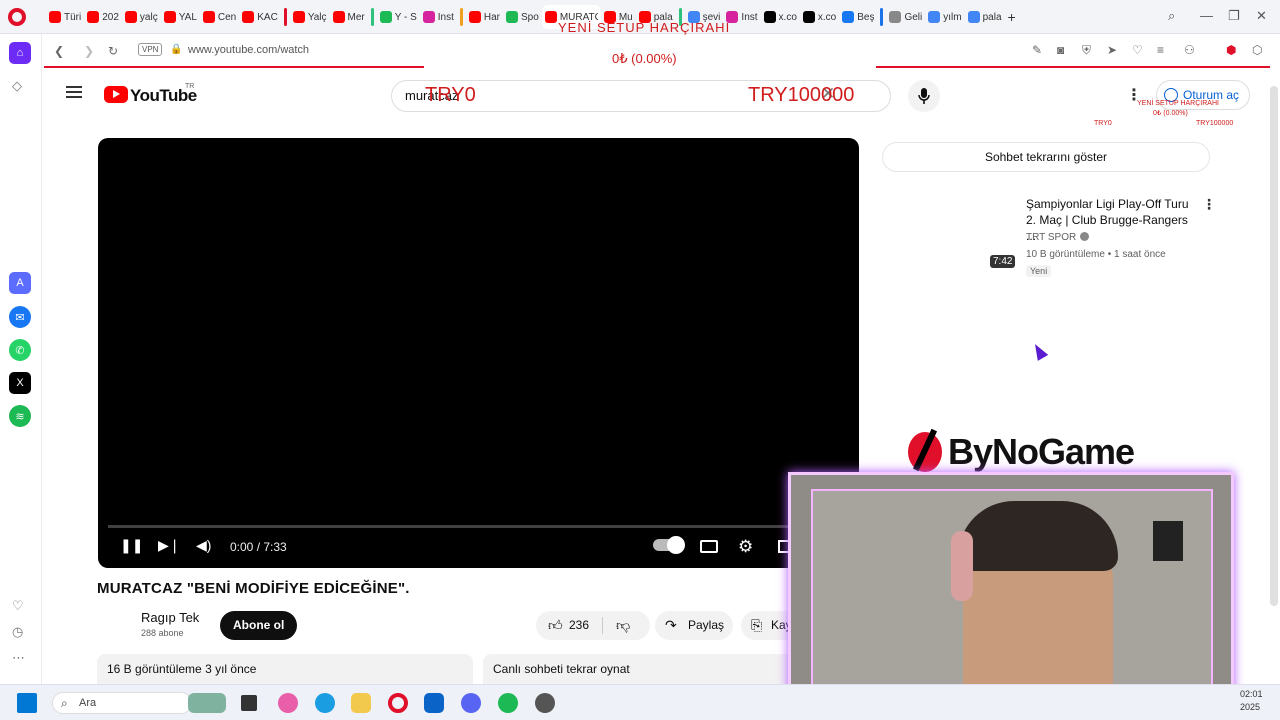 The image size is (1280, 720). Describe the element at coordinates (116, 94) in the screenshot. I see `youtube-logo-icon` at that location.